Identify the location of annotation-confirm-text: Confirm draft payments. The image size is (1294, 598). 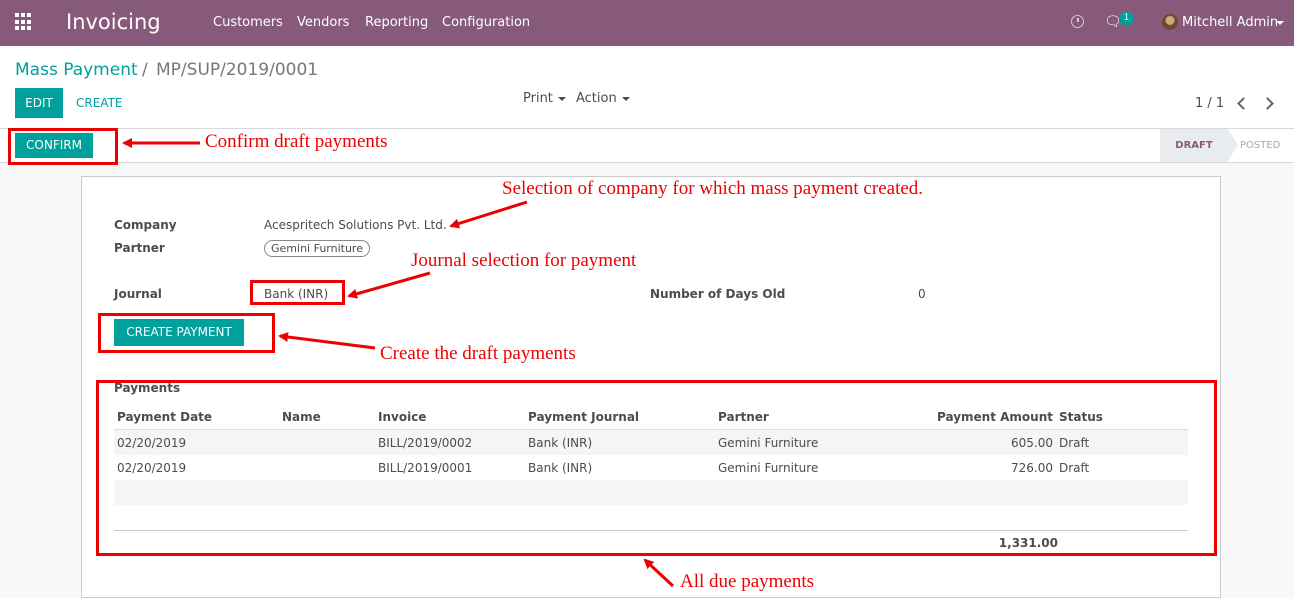
(296, 141).